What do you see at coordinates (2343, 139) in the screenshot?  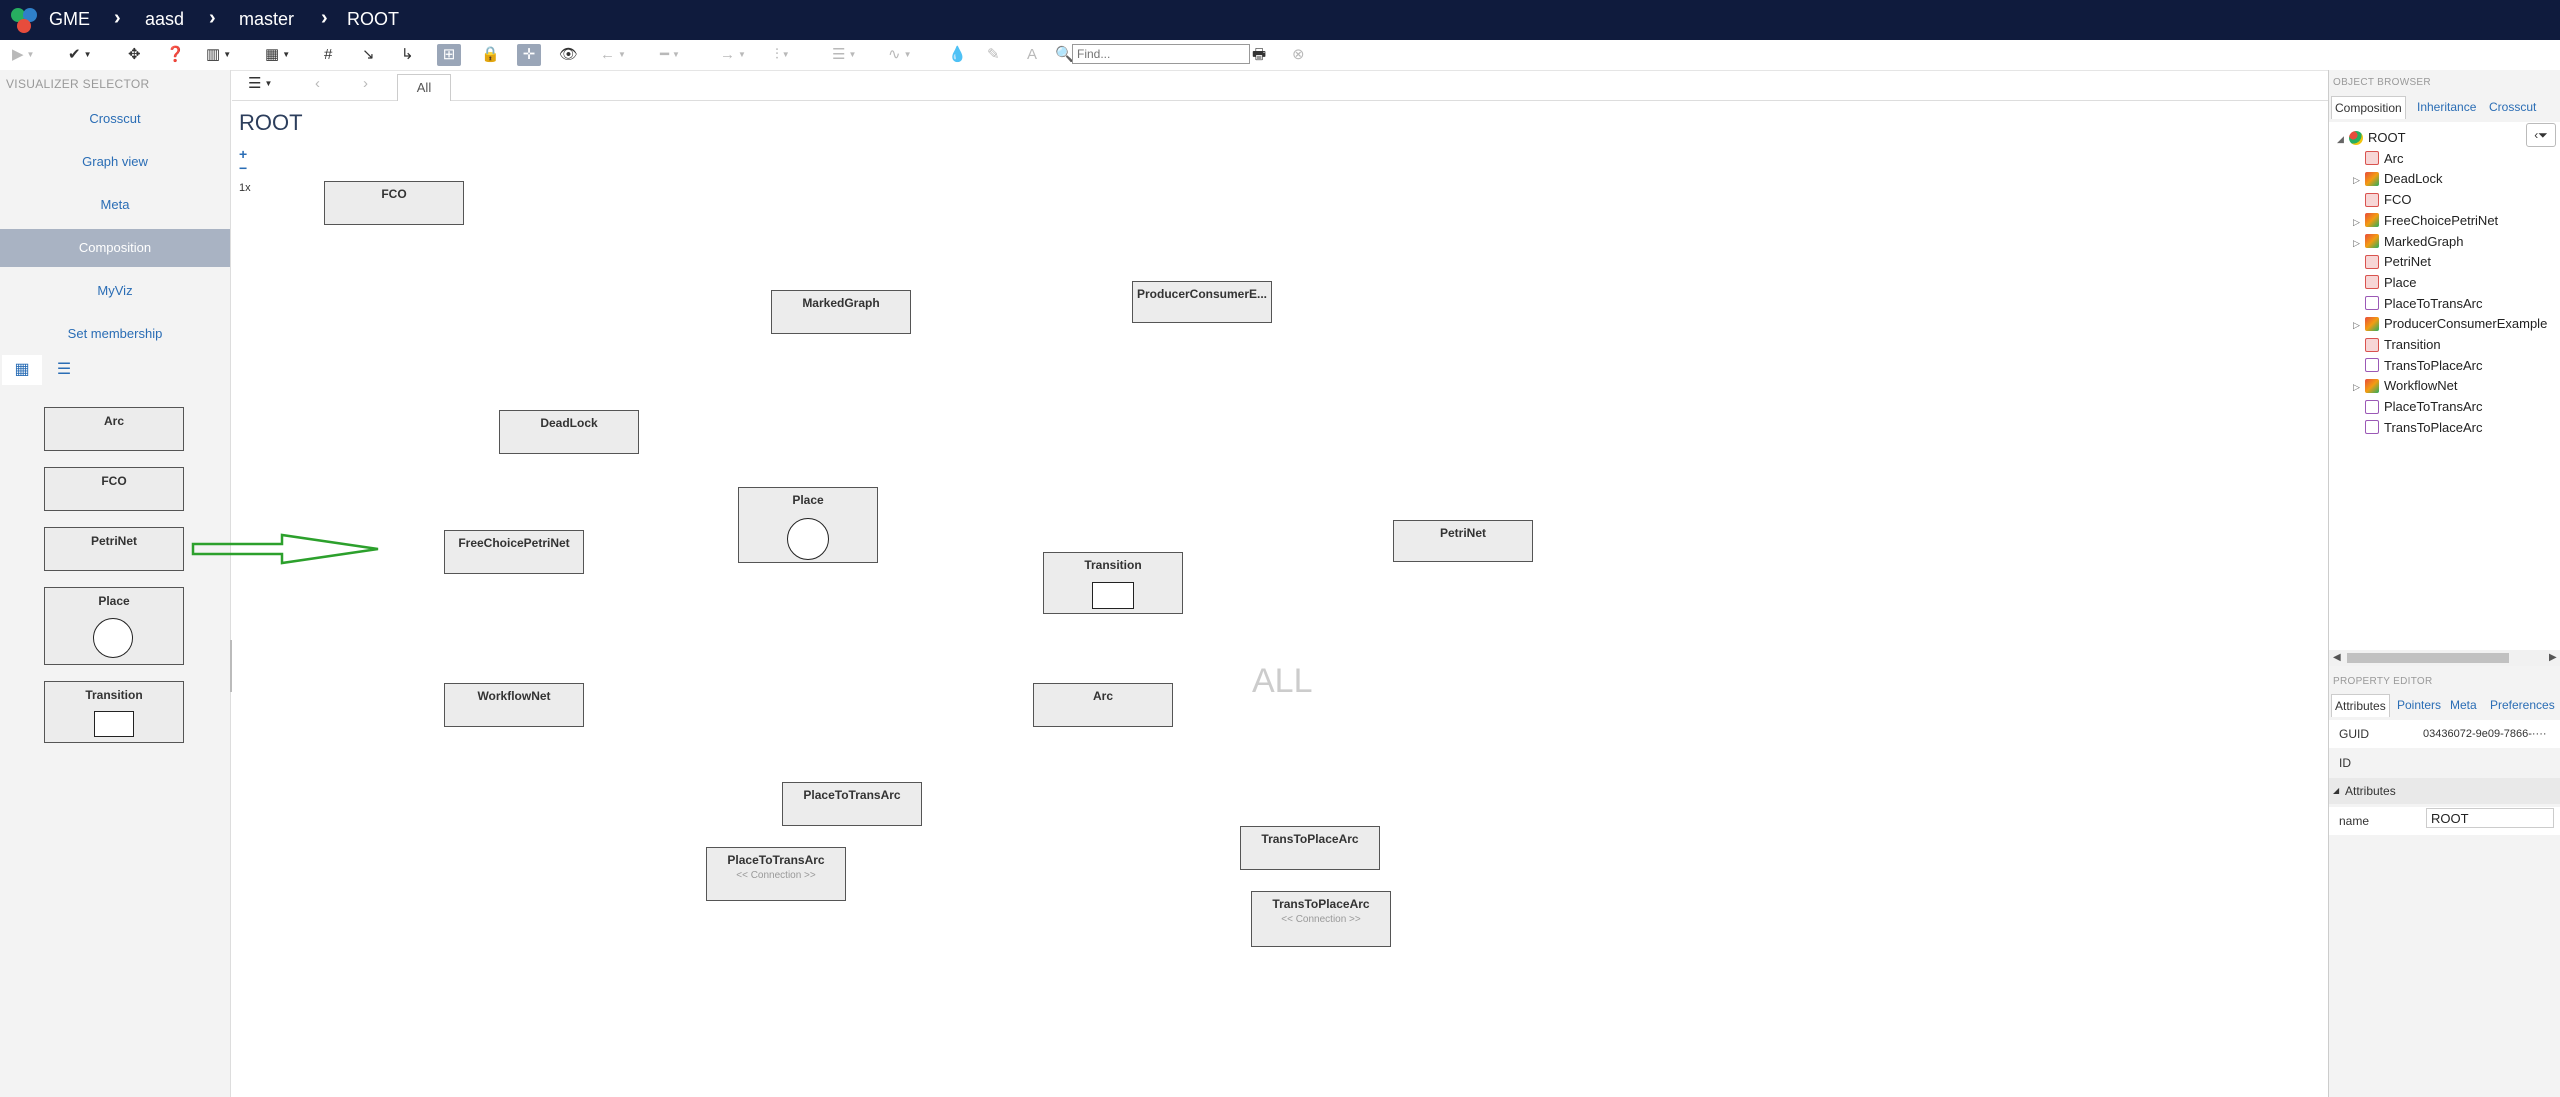 I see `tree-expand-icon: ◢` at bounding box center [2343, 139].